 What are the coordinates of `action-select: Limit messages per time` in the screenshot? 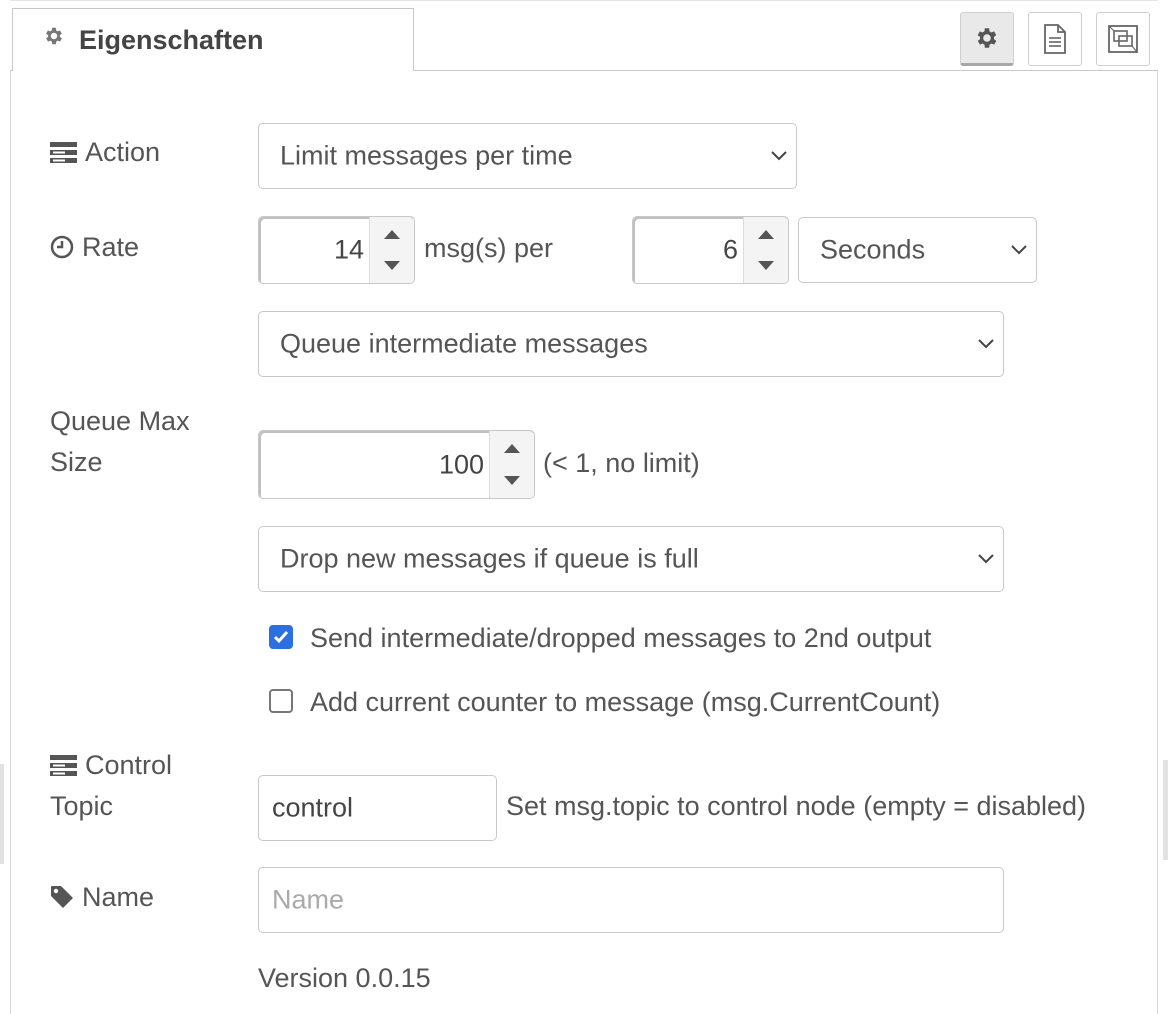 It's located at (527, 156).